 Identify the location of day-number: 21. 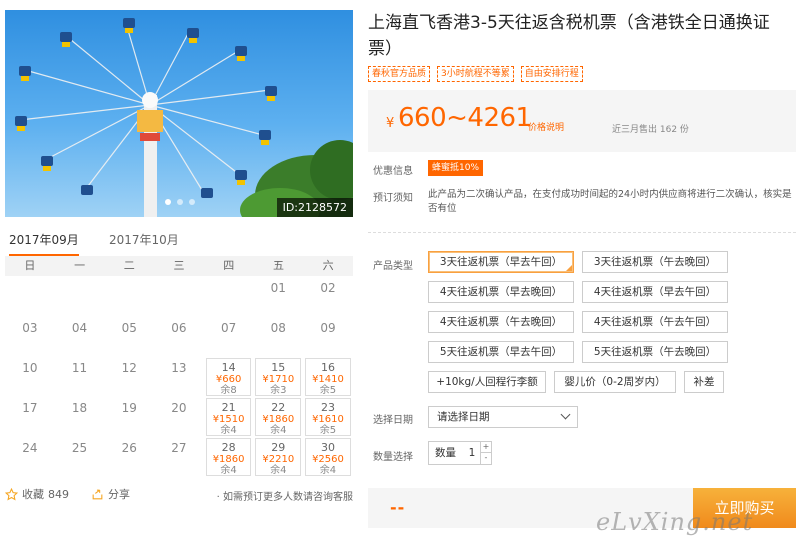
(228, 407).